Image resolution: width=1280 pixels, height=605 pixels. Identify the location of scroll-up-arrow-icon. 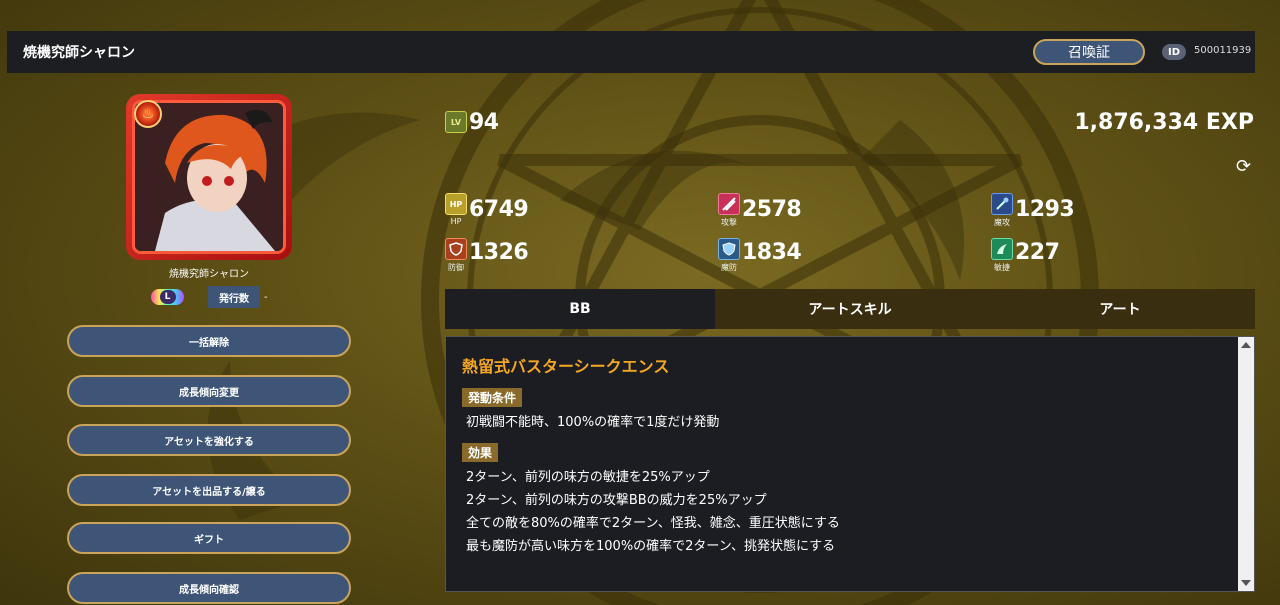
(1246, 345).